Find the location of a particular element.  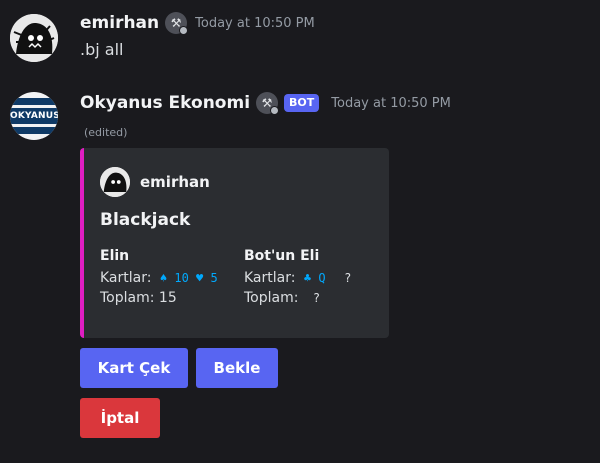

embed-author: emirhan is located at coordinates (155, 182).